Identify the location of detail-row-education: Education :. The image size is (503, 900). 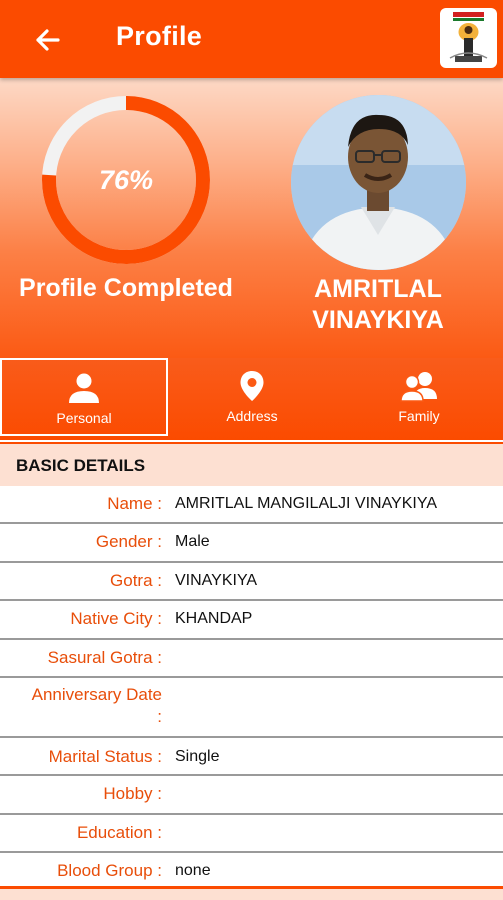
(251, 834).